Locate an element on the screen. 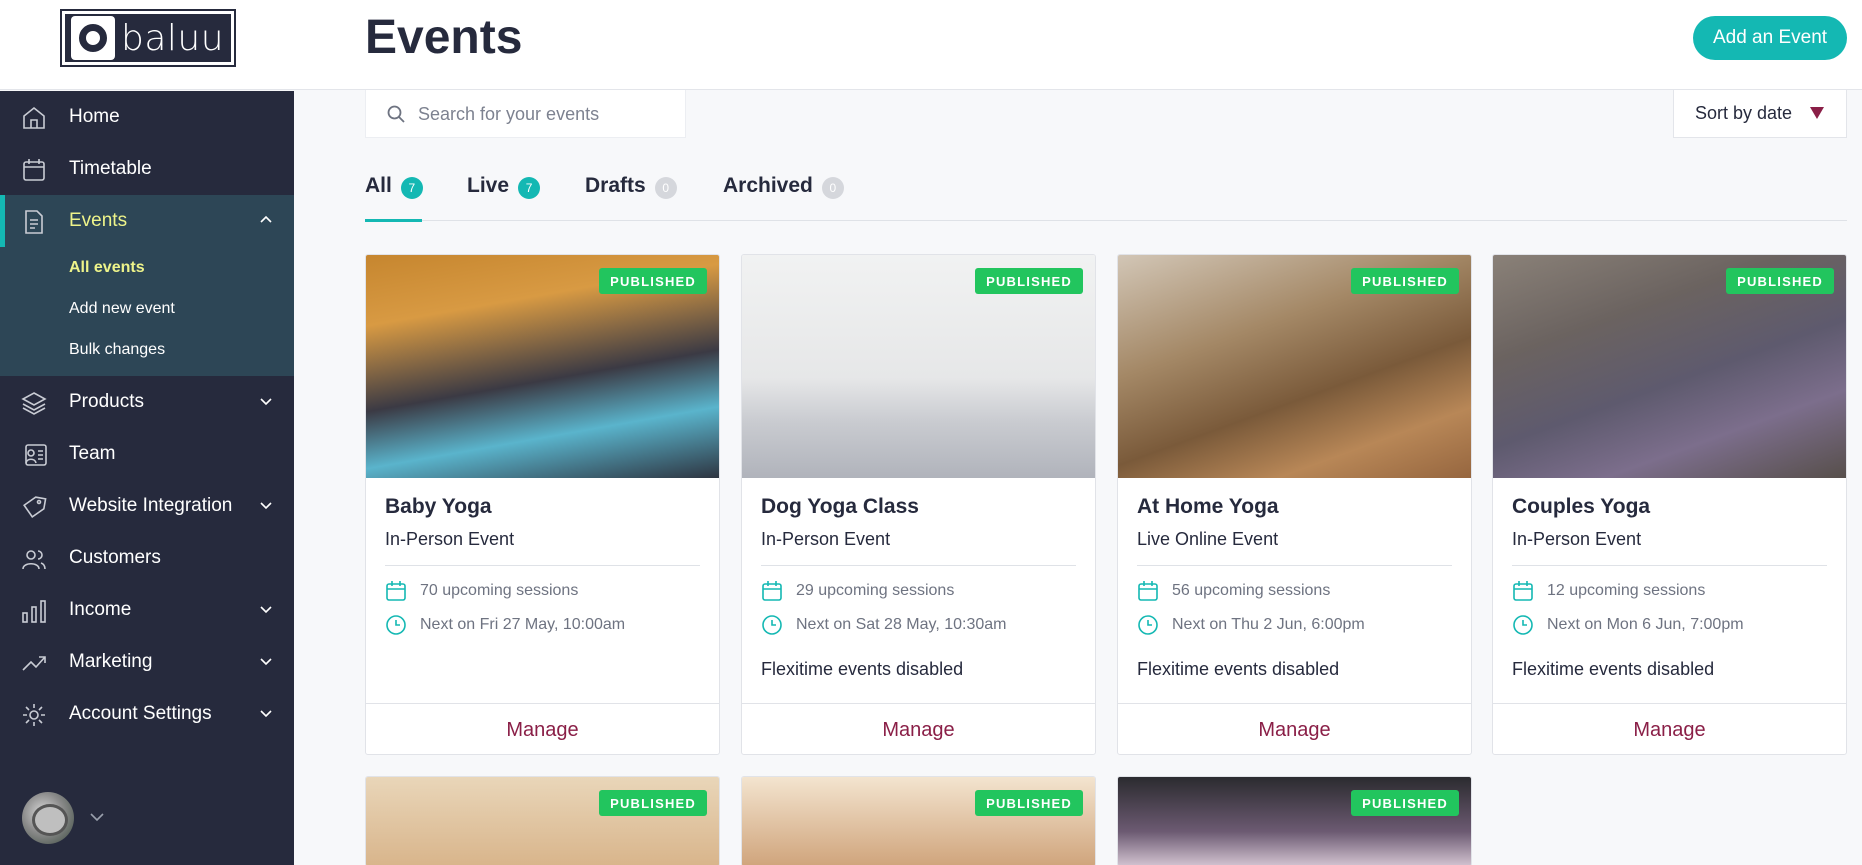  add-event-button: Add an Event is located at coordinates (1770, 38).